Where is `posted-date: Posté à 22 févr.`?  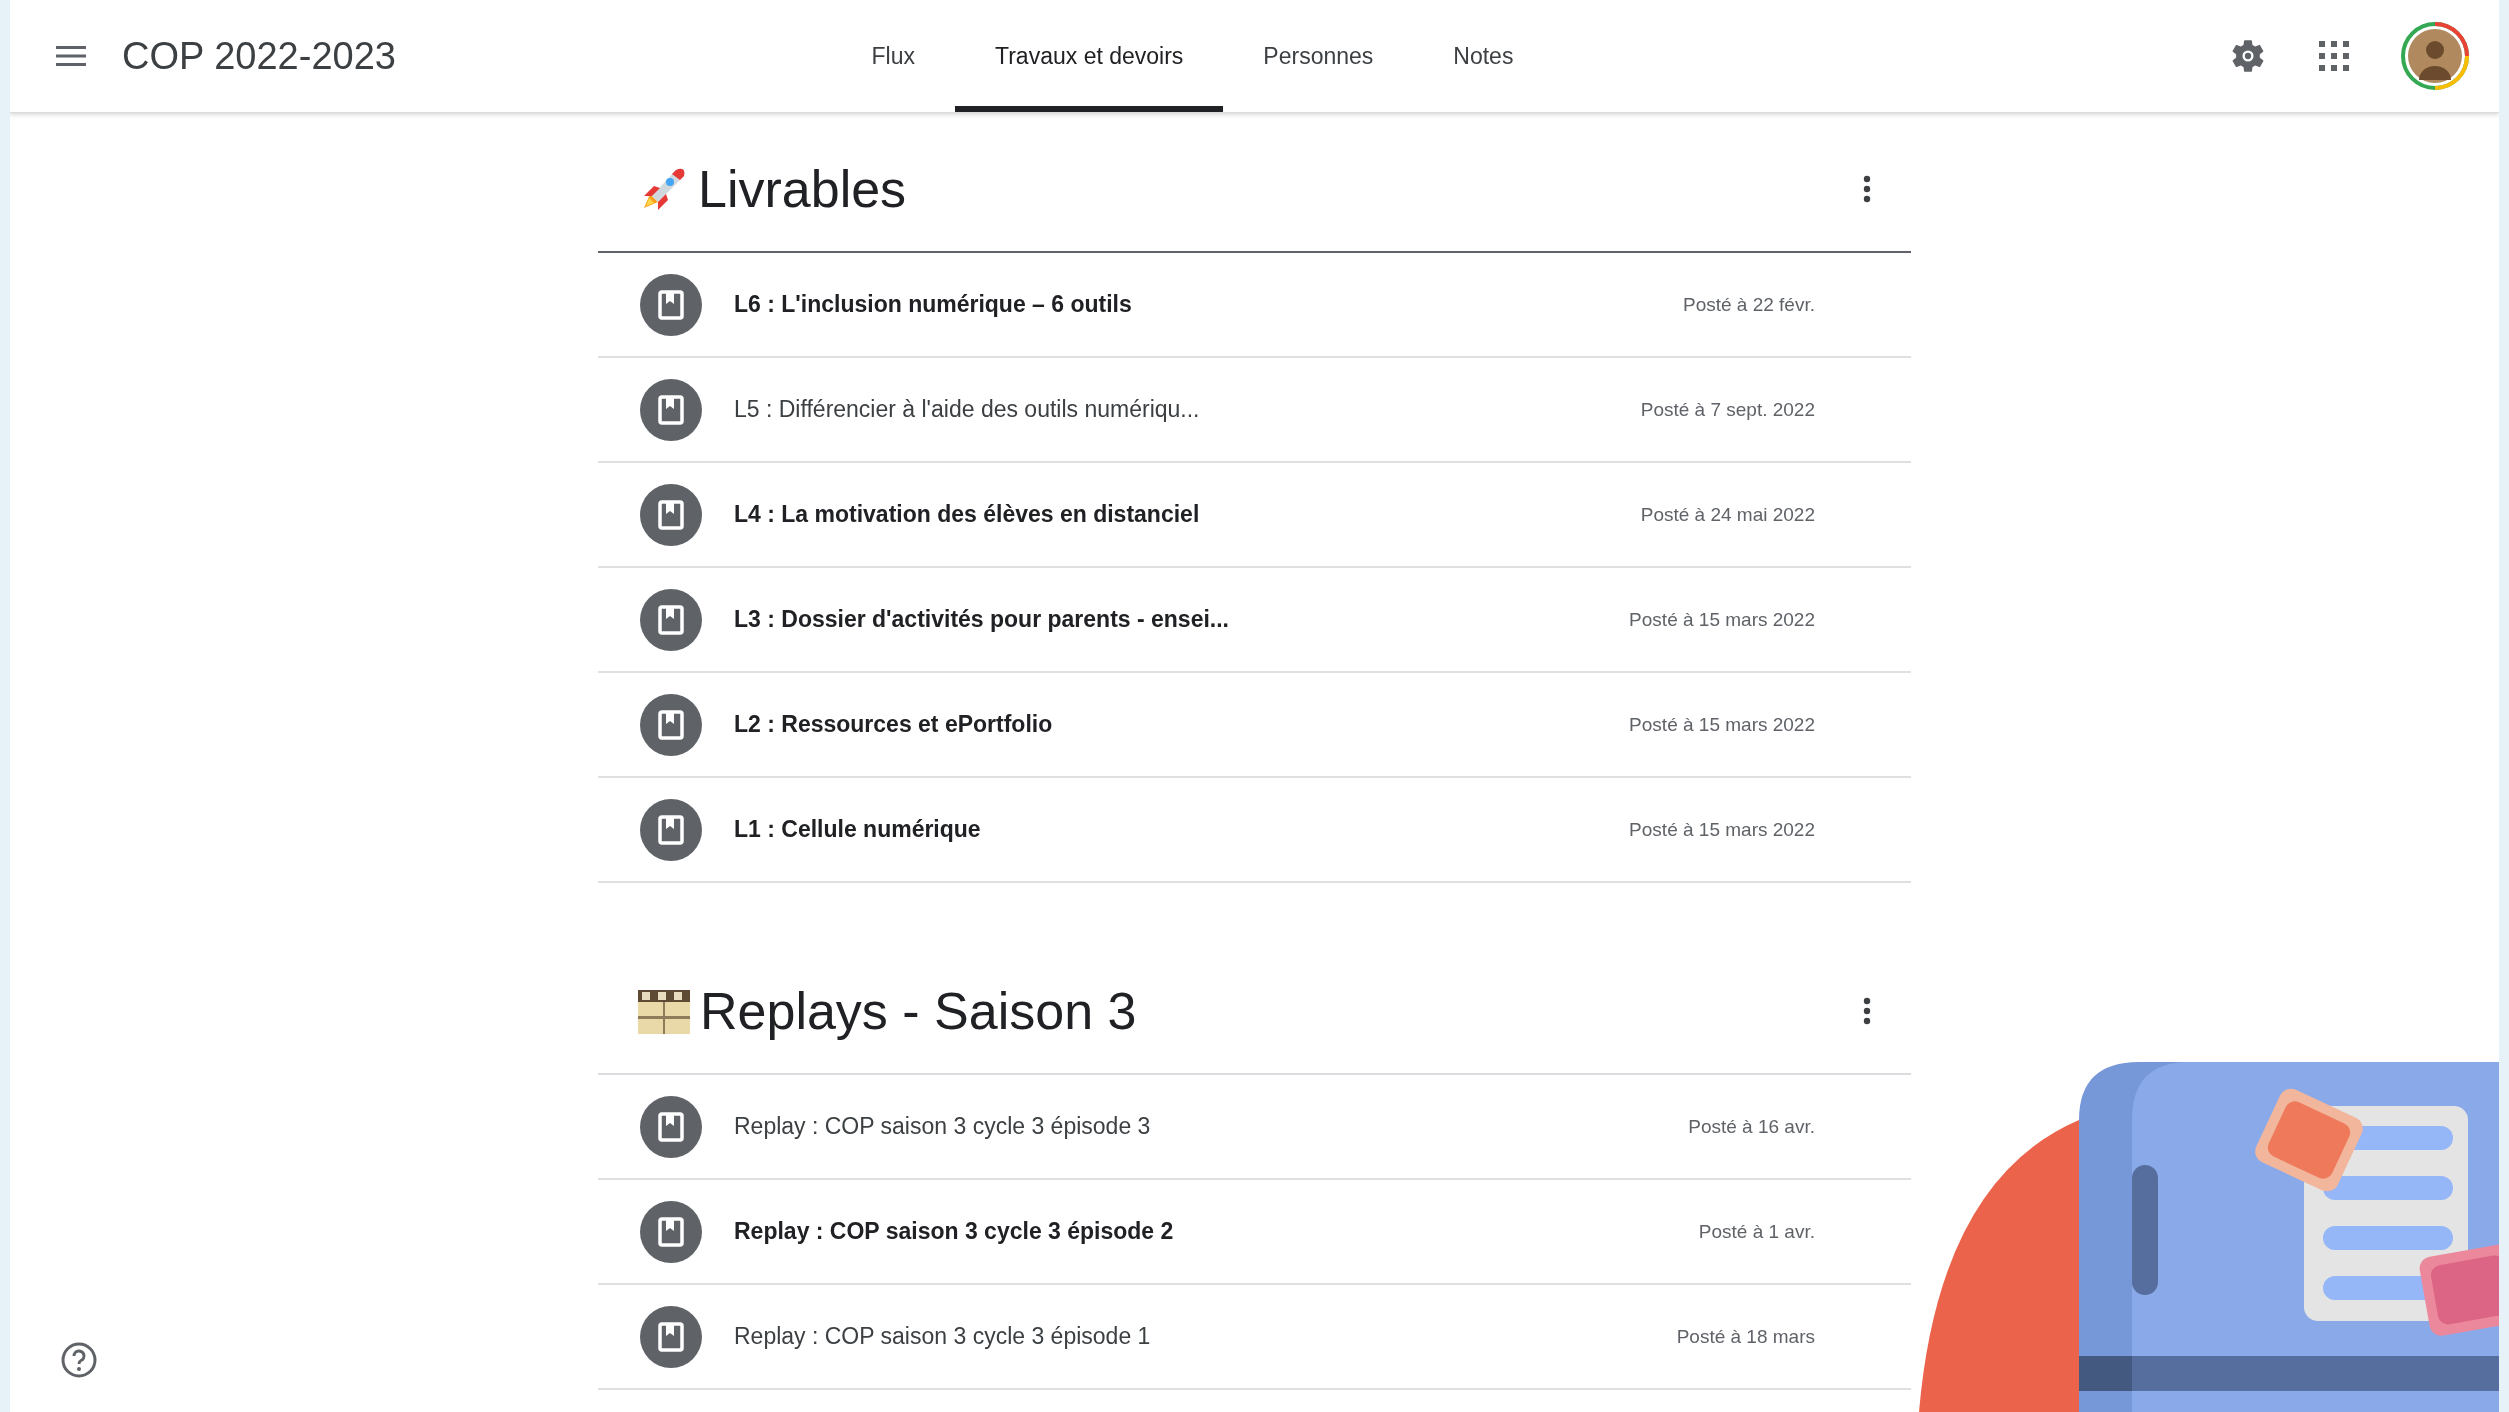
posted-date: Posté à 22 févr. is located at coordinates (1748, 304).